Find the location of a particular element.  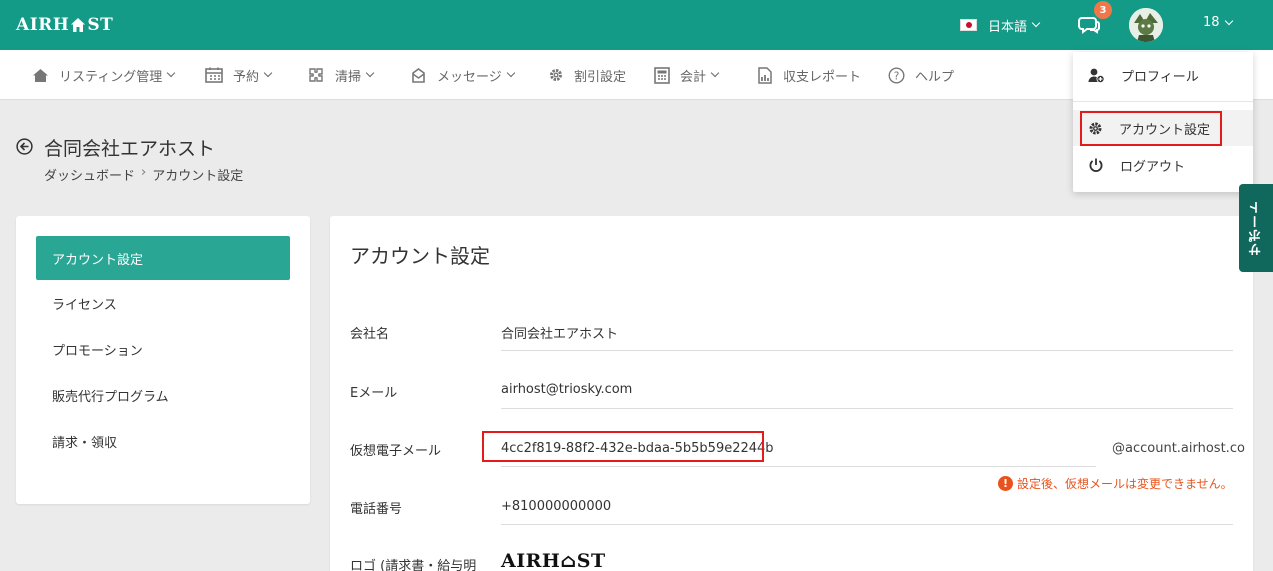

sidebar-item-license: ライセンス is located at coordinates (163, 303).